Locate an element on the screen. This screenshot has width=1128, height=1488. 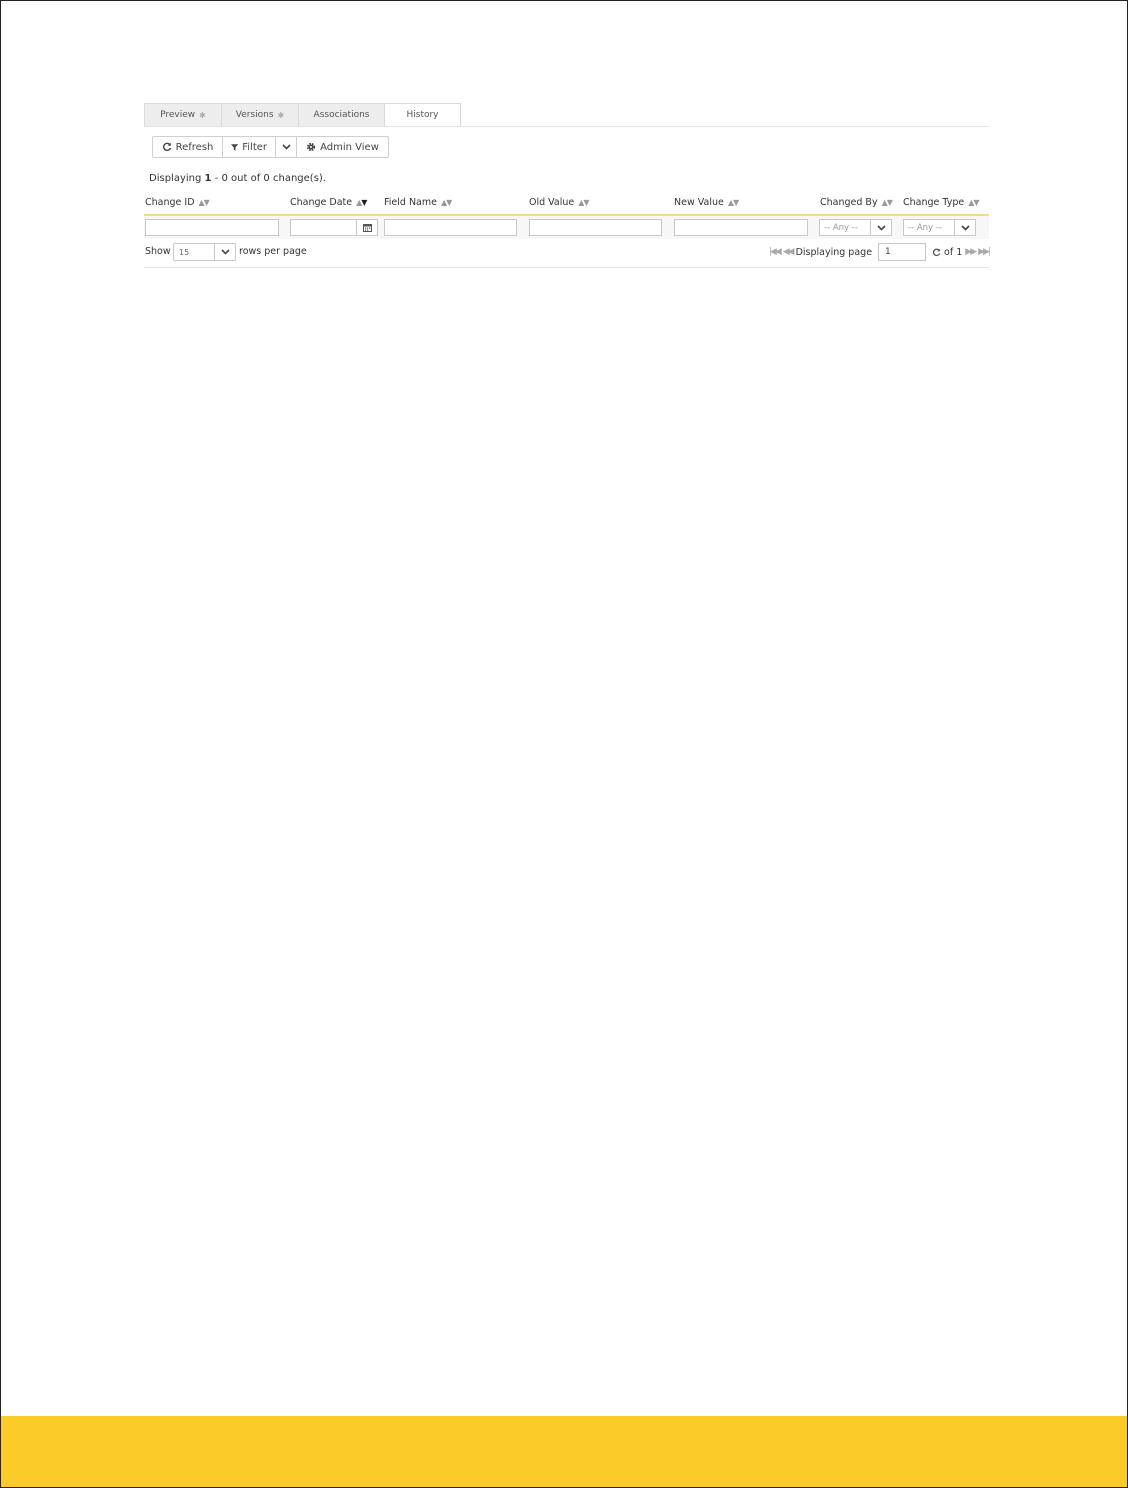
change-date-filter is located at coordinates (334, 227).